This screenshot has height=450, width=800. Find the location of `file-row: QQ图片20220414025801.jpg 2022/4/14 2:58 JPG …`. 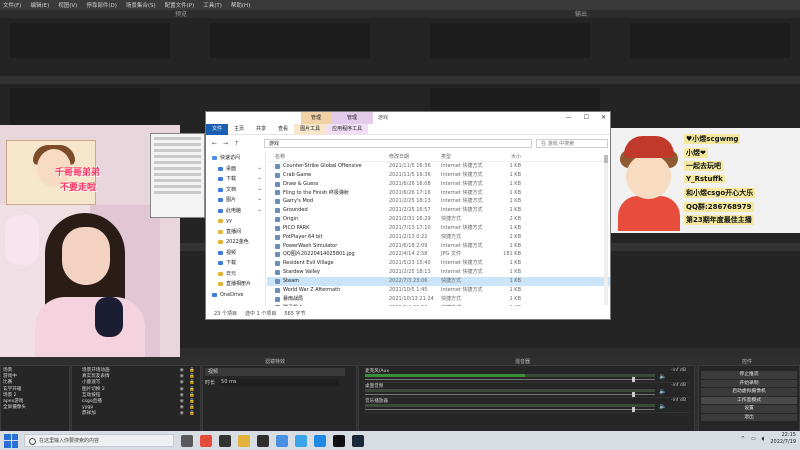

file-row: QQ图片20220414025801.jpg 2022/4/14 2:58 JPG … is located at coordinates (438, 254).